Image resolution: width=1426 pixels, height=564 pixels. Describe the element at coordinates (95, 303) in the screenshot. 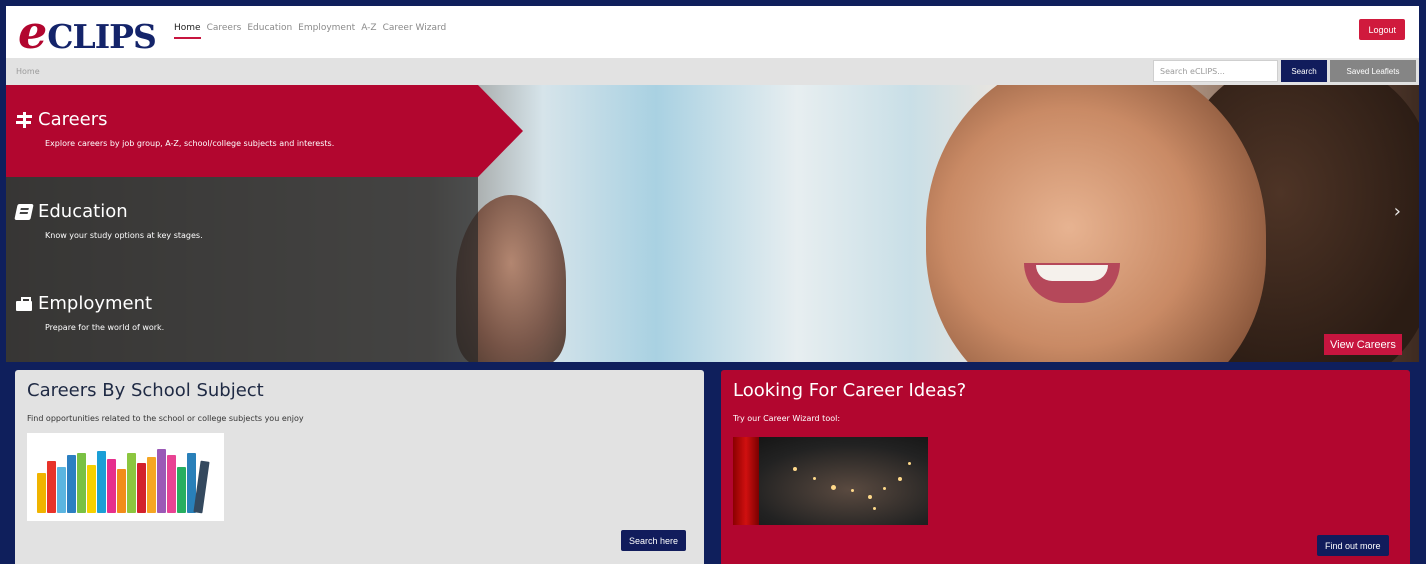

I see `employment-title: Employment` at that location.